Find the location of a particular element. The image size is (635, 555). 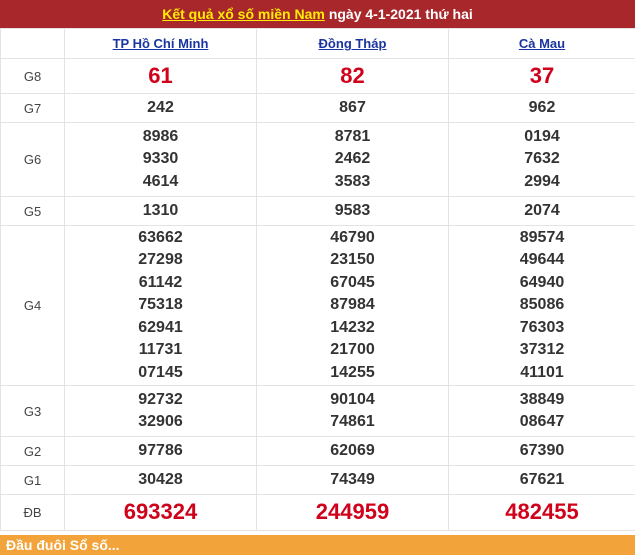

prize-cell: 2074 is located at coordinates (542, 211).